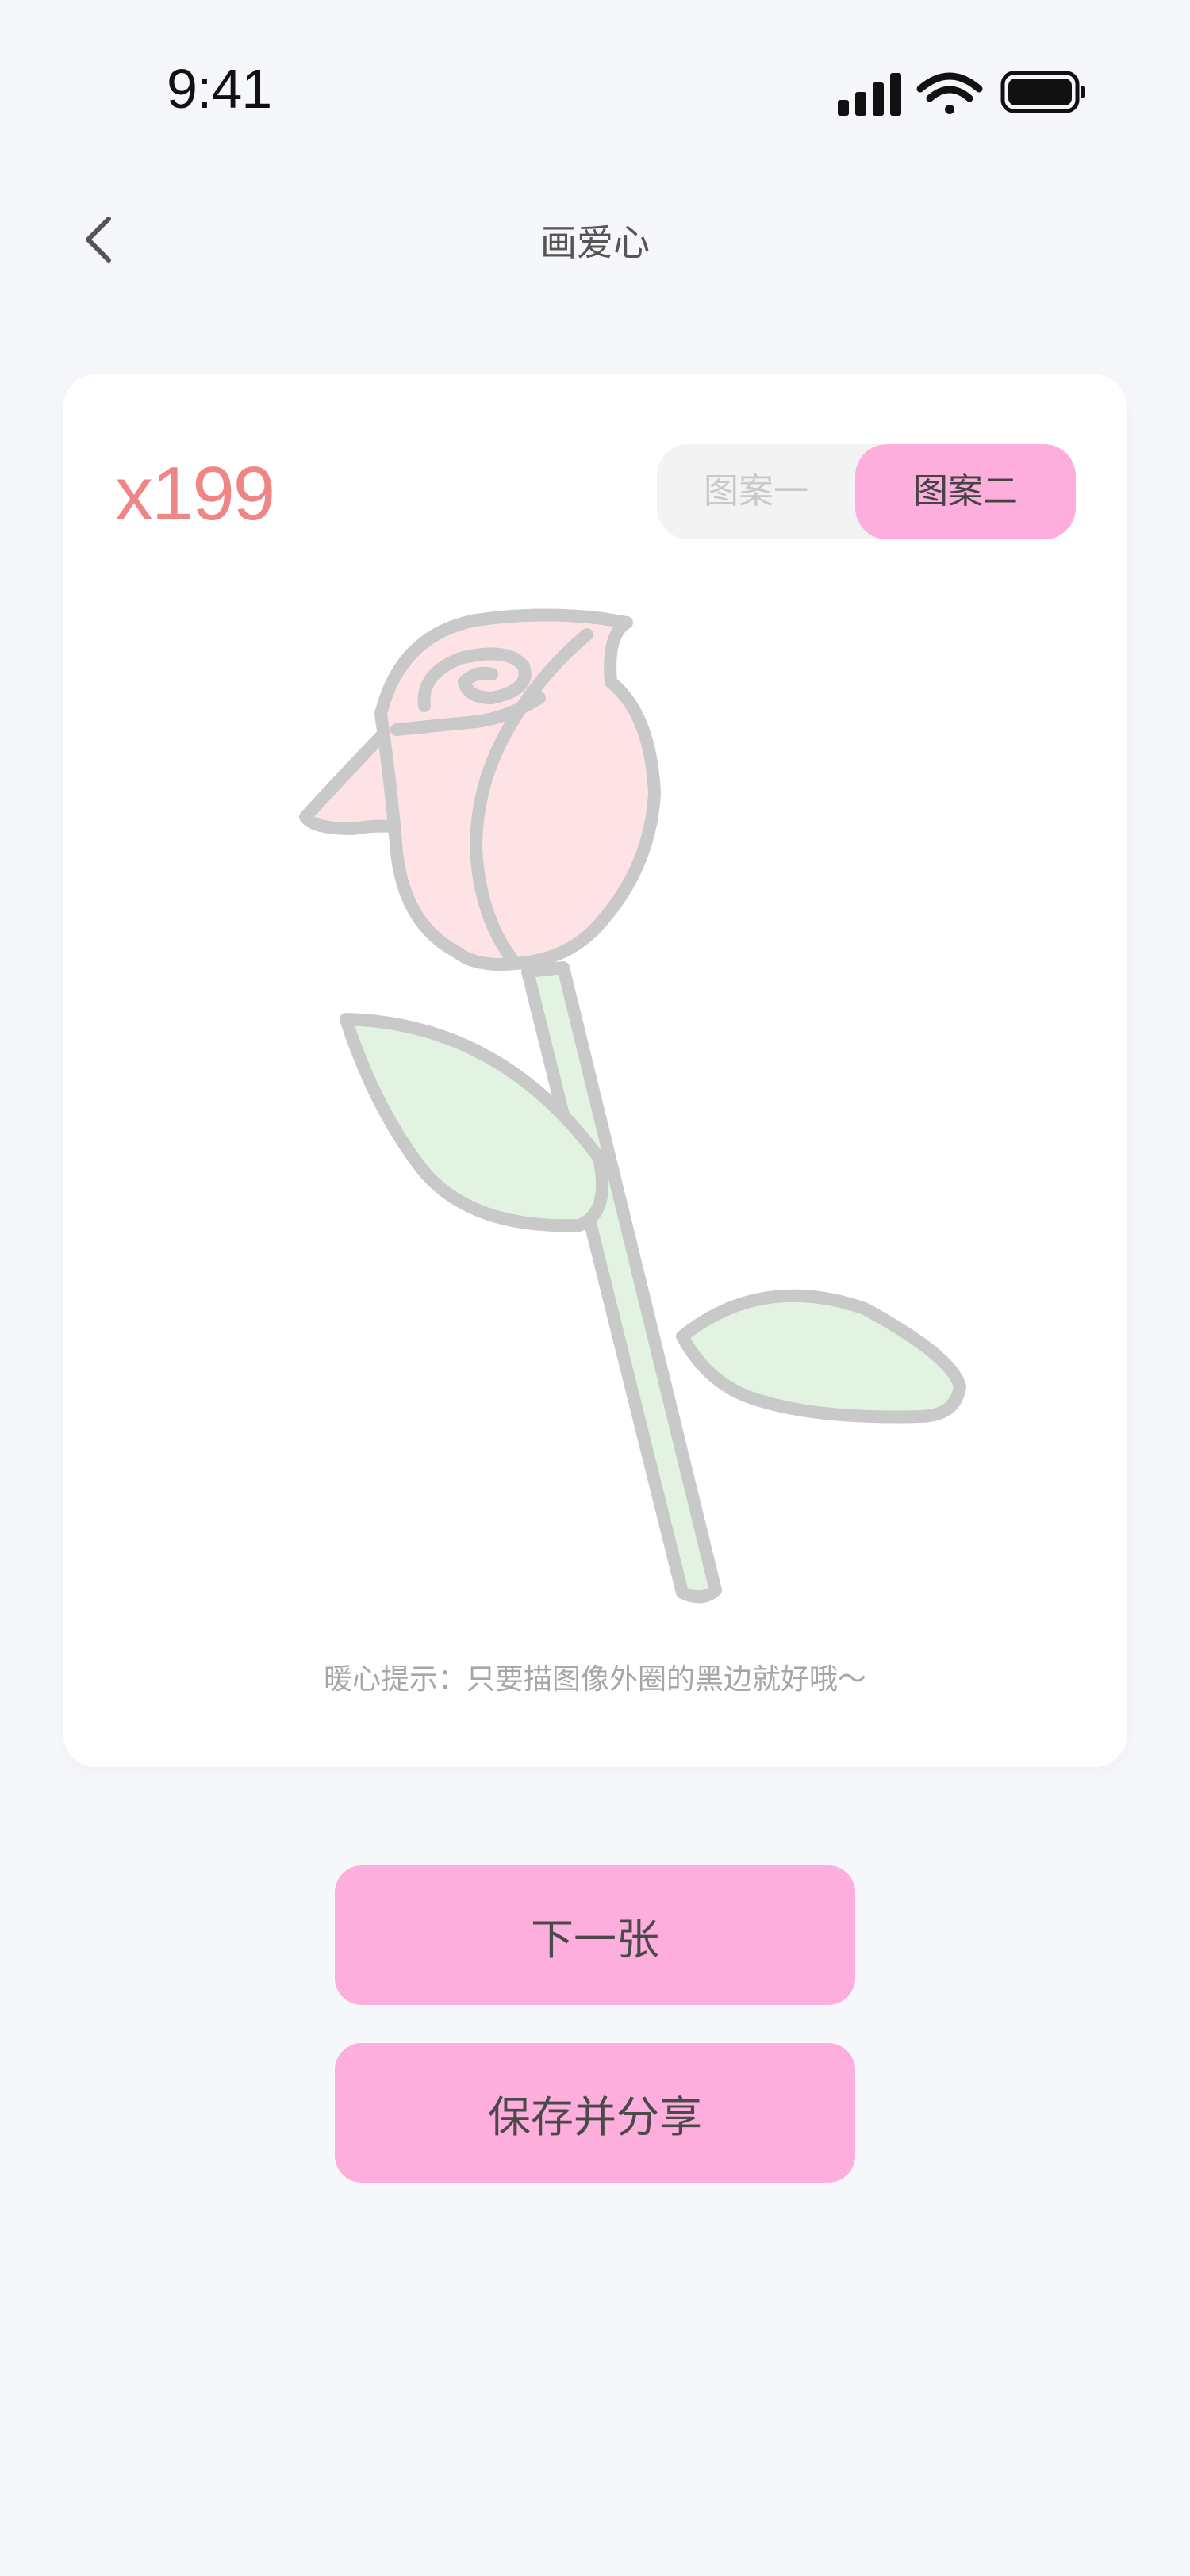  What do you see at coordinates (621, 1283) in the screenshot?
I see `rose-stem` at bounding box center [621, 1283].